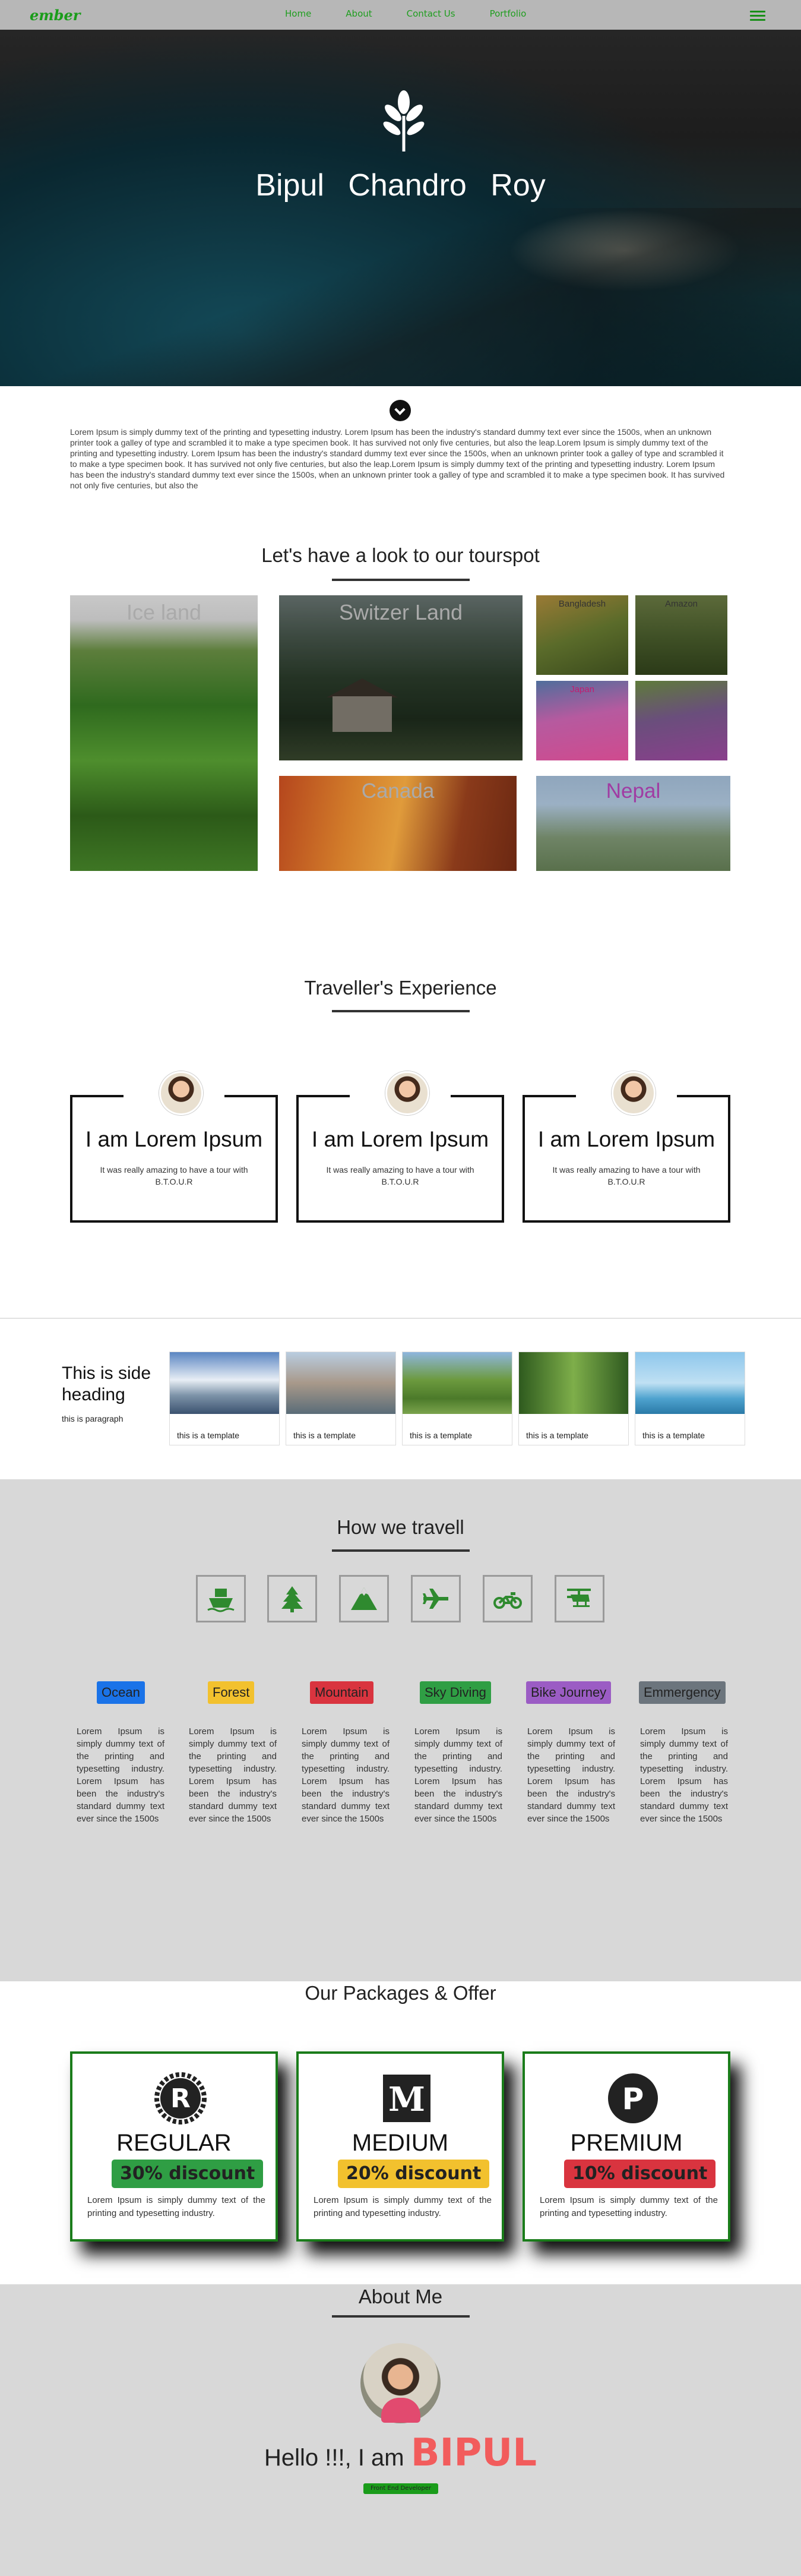 This screenshot has width=801, height=2576. What do you see at coordinates (400, 2383) in the screenshot?
I see `profile-avatar` at bounding box center [400, 2383].